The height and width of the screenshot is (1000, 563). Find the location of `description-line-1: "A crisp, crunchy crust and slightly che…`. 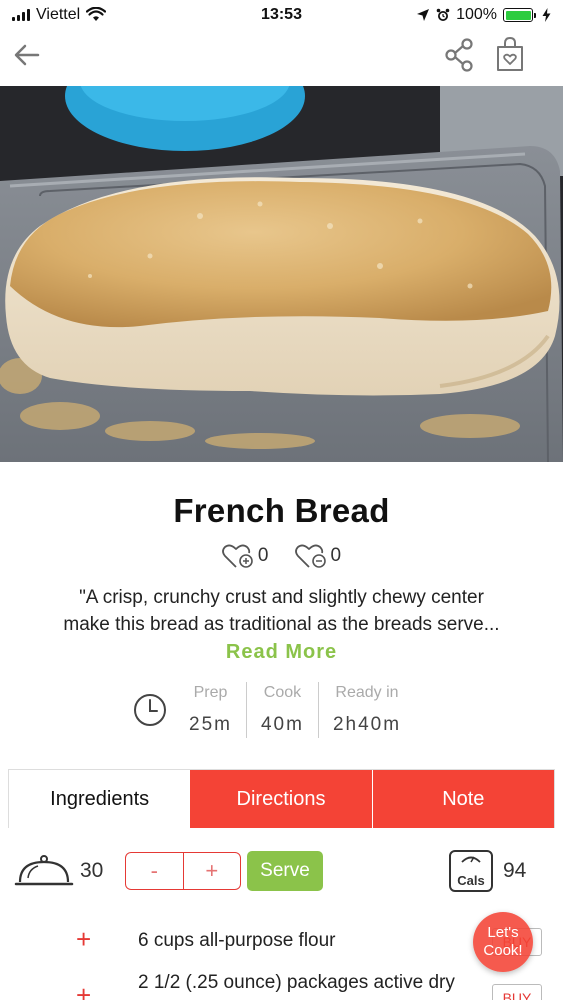

description-line-1: "A crisp, crunchy crust and slightly che… is located at coordinates (281, 597).